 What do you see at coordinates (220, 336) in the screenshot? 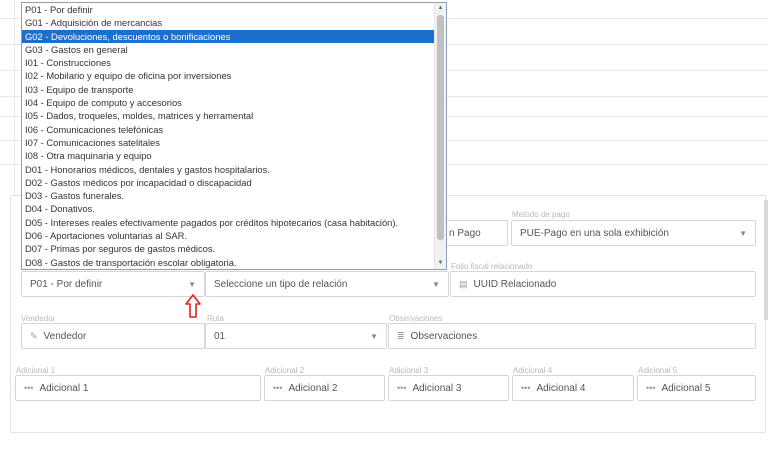
I see `ruta-value: 01` at bounding box center [220, 336].